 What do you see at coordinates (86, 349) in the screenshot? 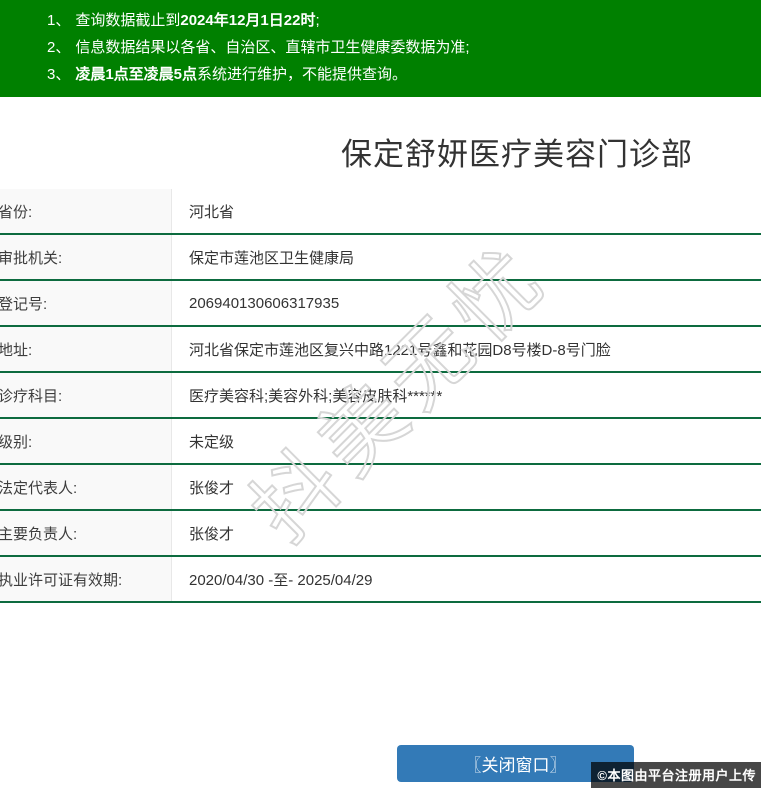
I see `row-label: 地址:` at bounding box center [86, 349].